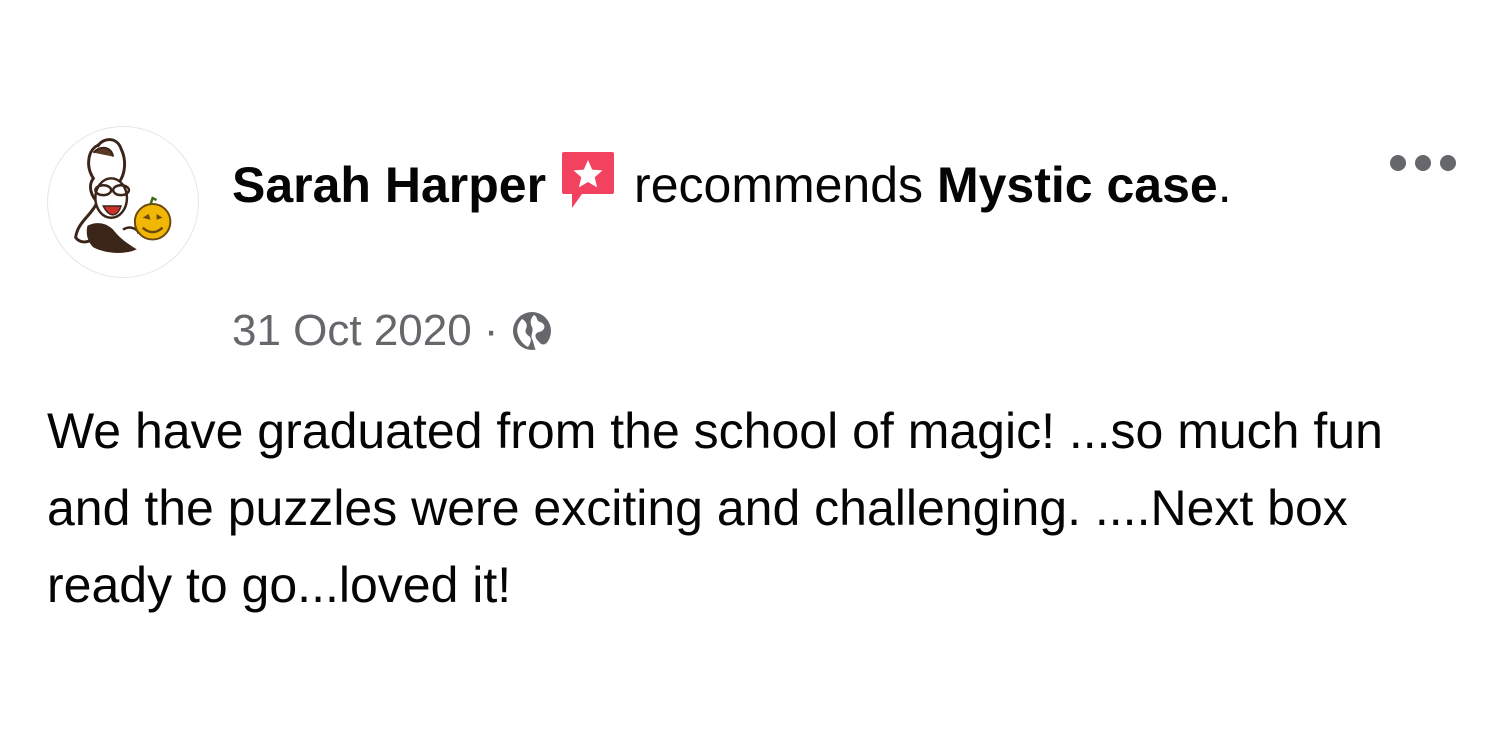 The width and height of the screenshot is (1500, 750). I want to click on recommends-text: recommends, so click(779, 185).